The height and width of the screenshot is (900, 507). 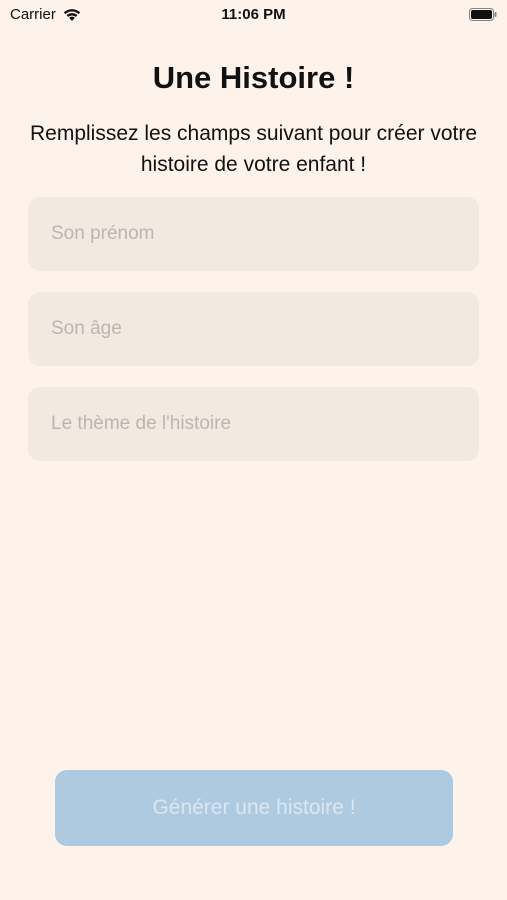 What do you see at coordinates (254, 808) in the screenshot?
I see `generate-story-button: Générer une histoire !` at bounding box center [254, 808].